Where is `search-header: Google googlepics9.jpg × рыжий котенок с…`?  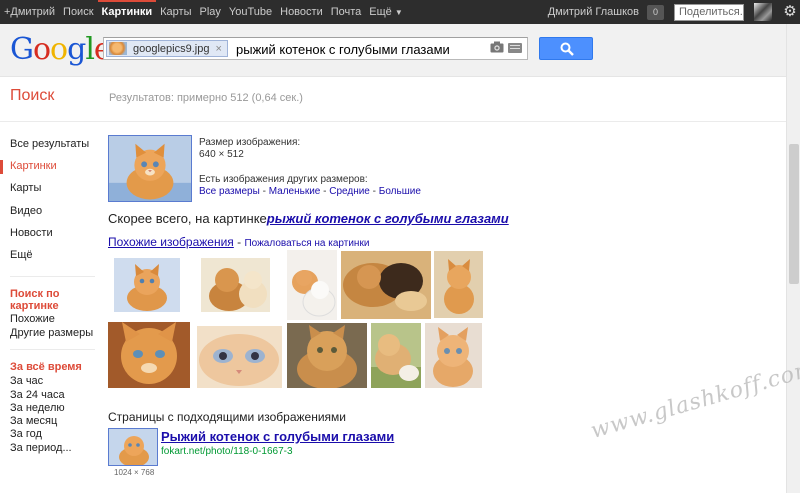 search-header: Google googlepics9.jpg × рыжий котенок с… is located at coordinates (400, 50).